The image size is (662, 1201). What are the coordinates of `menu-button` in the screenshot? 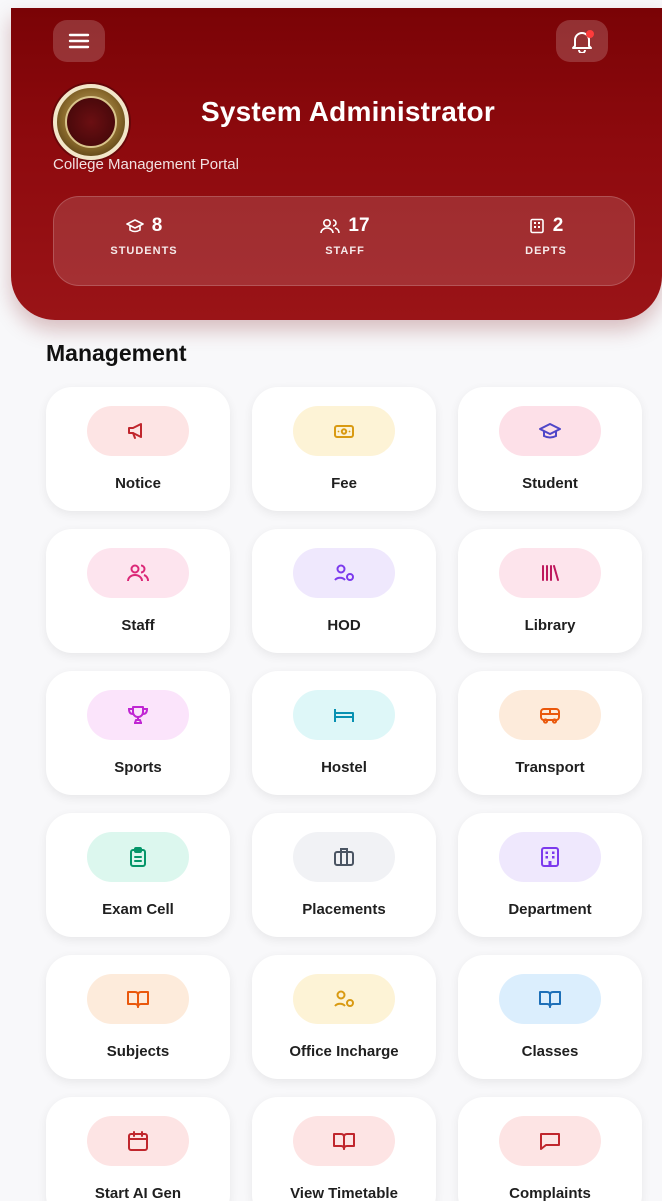 It's located at (79, 41).